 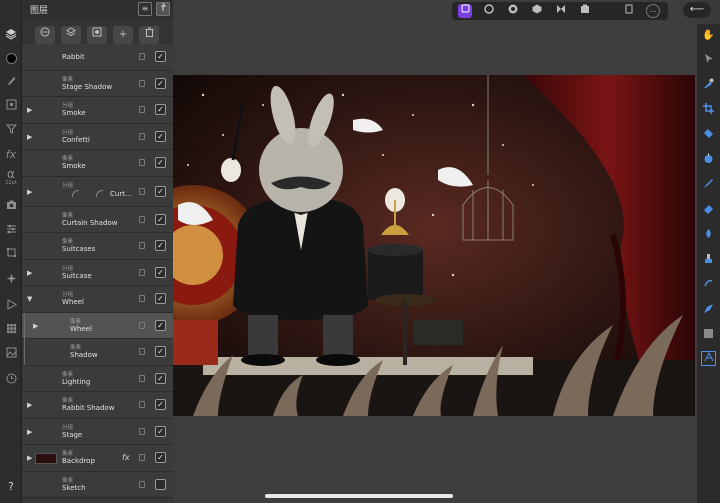 What do you see at coordinates (708, 260) in the screenshot?
I see `clone-icon` at bounding box center [708, 260].